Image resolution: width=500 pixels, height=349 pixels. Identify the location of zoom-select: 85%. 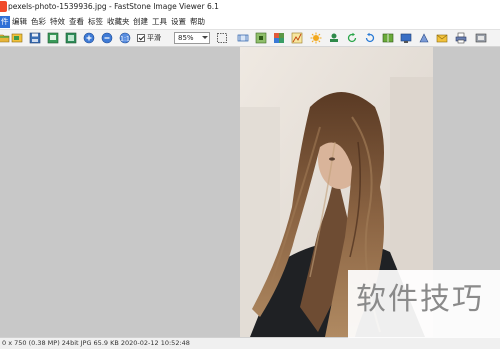
(192, 38).